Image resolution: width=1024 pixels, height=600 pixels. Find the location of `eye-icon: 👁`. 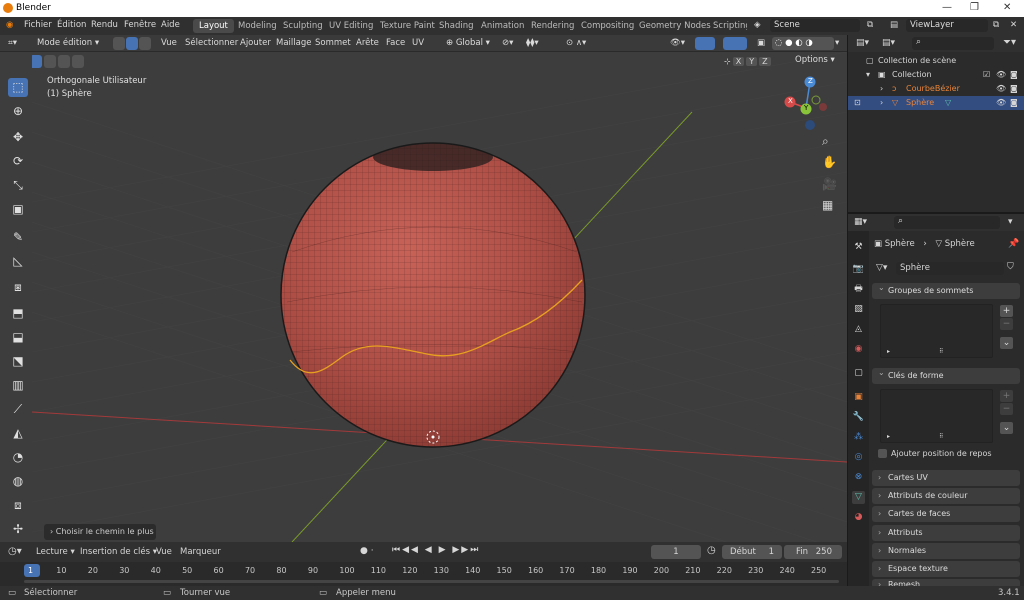

eye-icon: 👁 is located at coordinates (1001, 75).